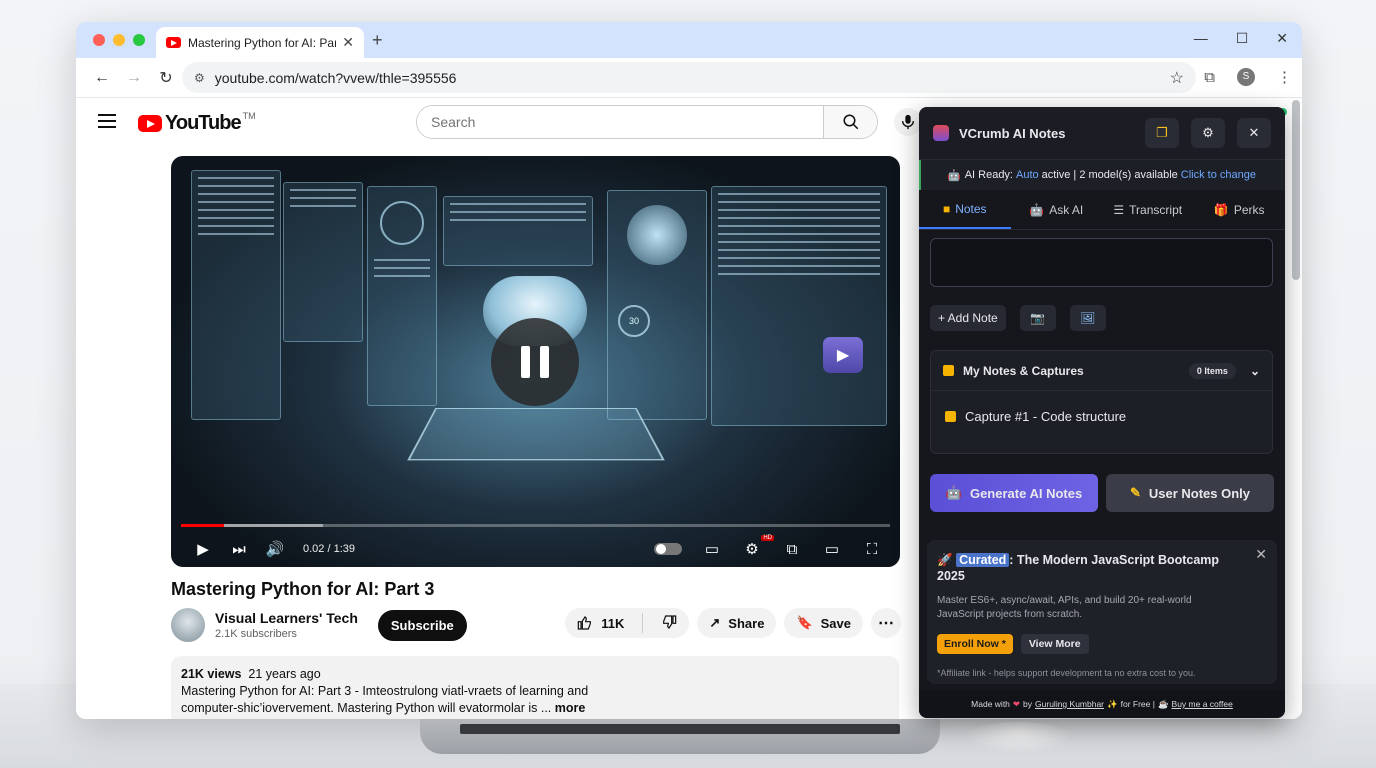 The image size is (1376, 768). Describe the element at coordinates (275, 549) in the screenshot. I see `volume-icon: 🔊` at that location.